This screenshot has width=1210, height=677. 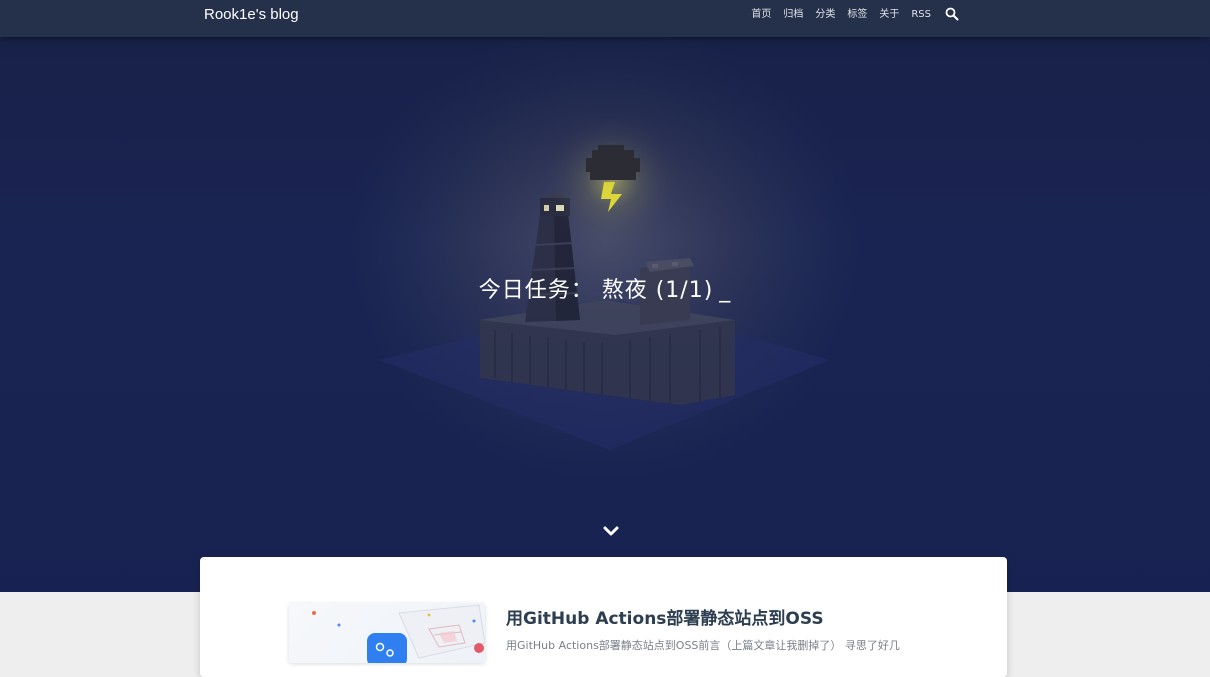 What do you see at coordinates (952, 14) in the screenshot?
I see `search-icon` at bounding box center [952, 14].